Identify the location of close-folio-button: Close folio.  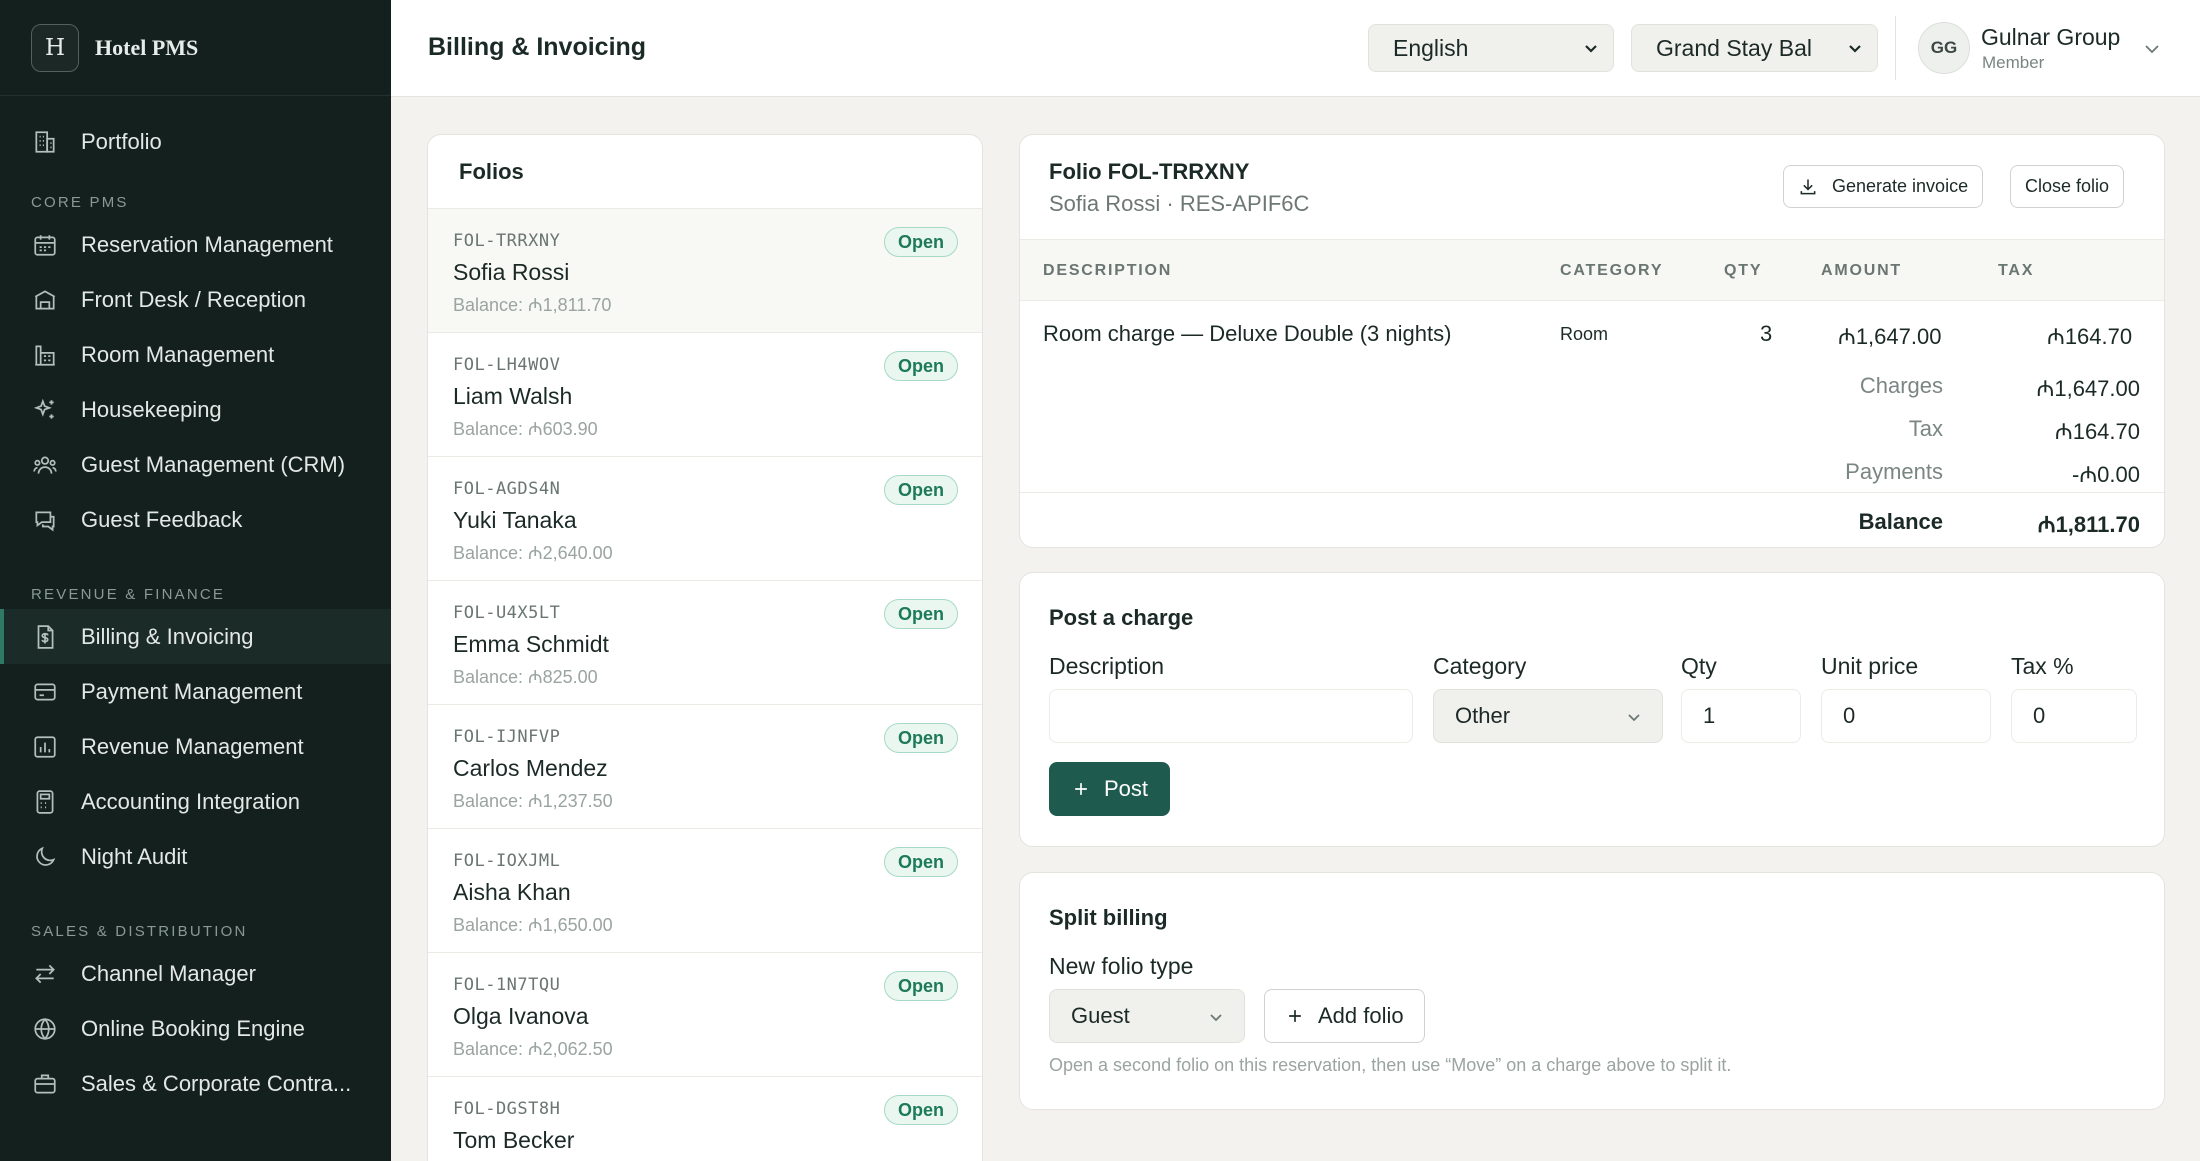
(2067, 186).